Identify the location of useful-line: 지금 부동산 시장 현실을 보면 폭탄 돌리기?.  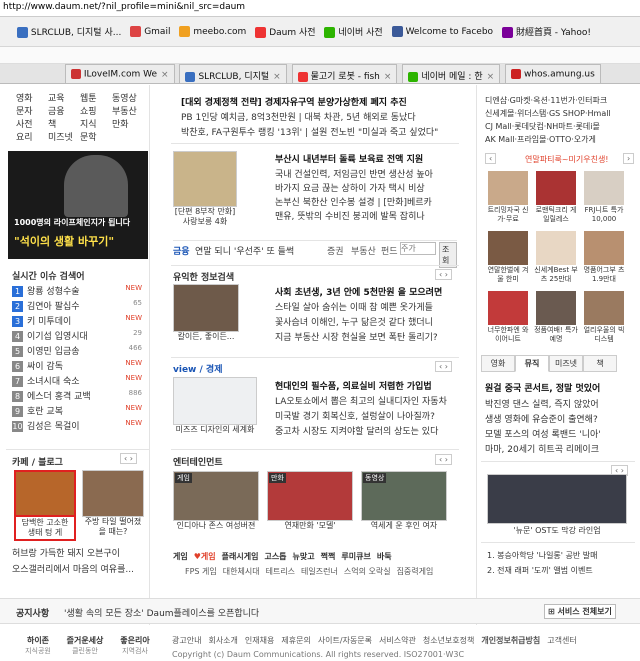
(367, 337).